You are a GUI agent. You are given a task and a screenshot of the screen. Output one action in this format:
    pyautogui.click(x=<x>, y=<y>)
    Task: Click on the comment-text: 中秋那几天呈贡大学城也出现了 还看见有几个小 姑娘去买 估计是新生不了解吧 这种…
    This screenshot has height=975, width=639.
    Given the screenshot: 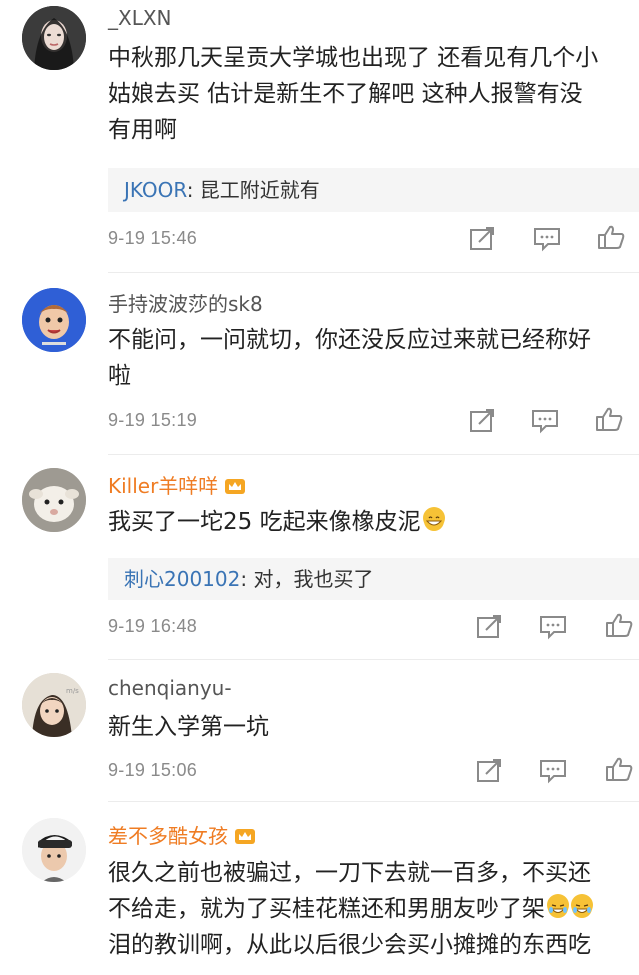 What is the action you would take?
    pyautogui.click(x=373, y=94)
    